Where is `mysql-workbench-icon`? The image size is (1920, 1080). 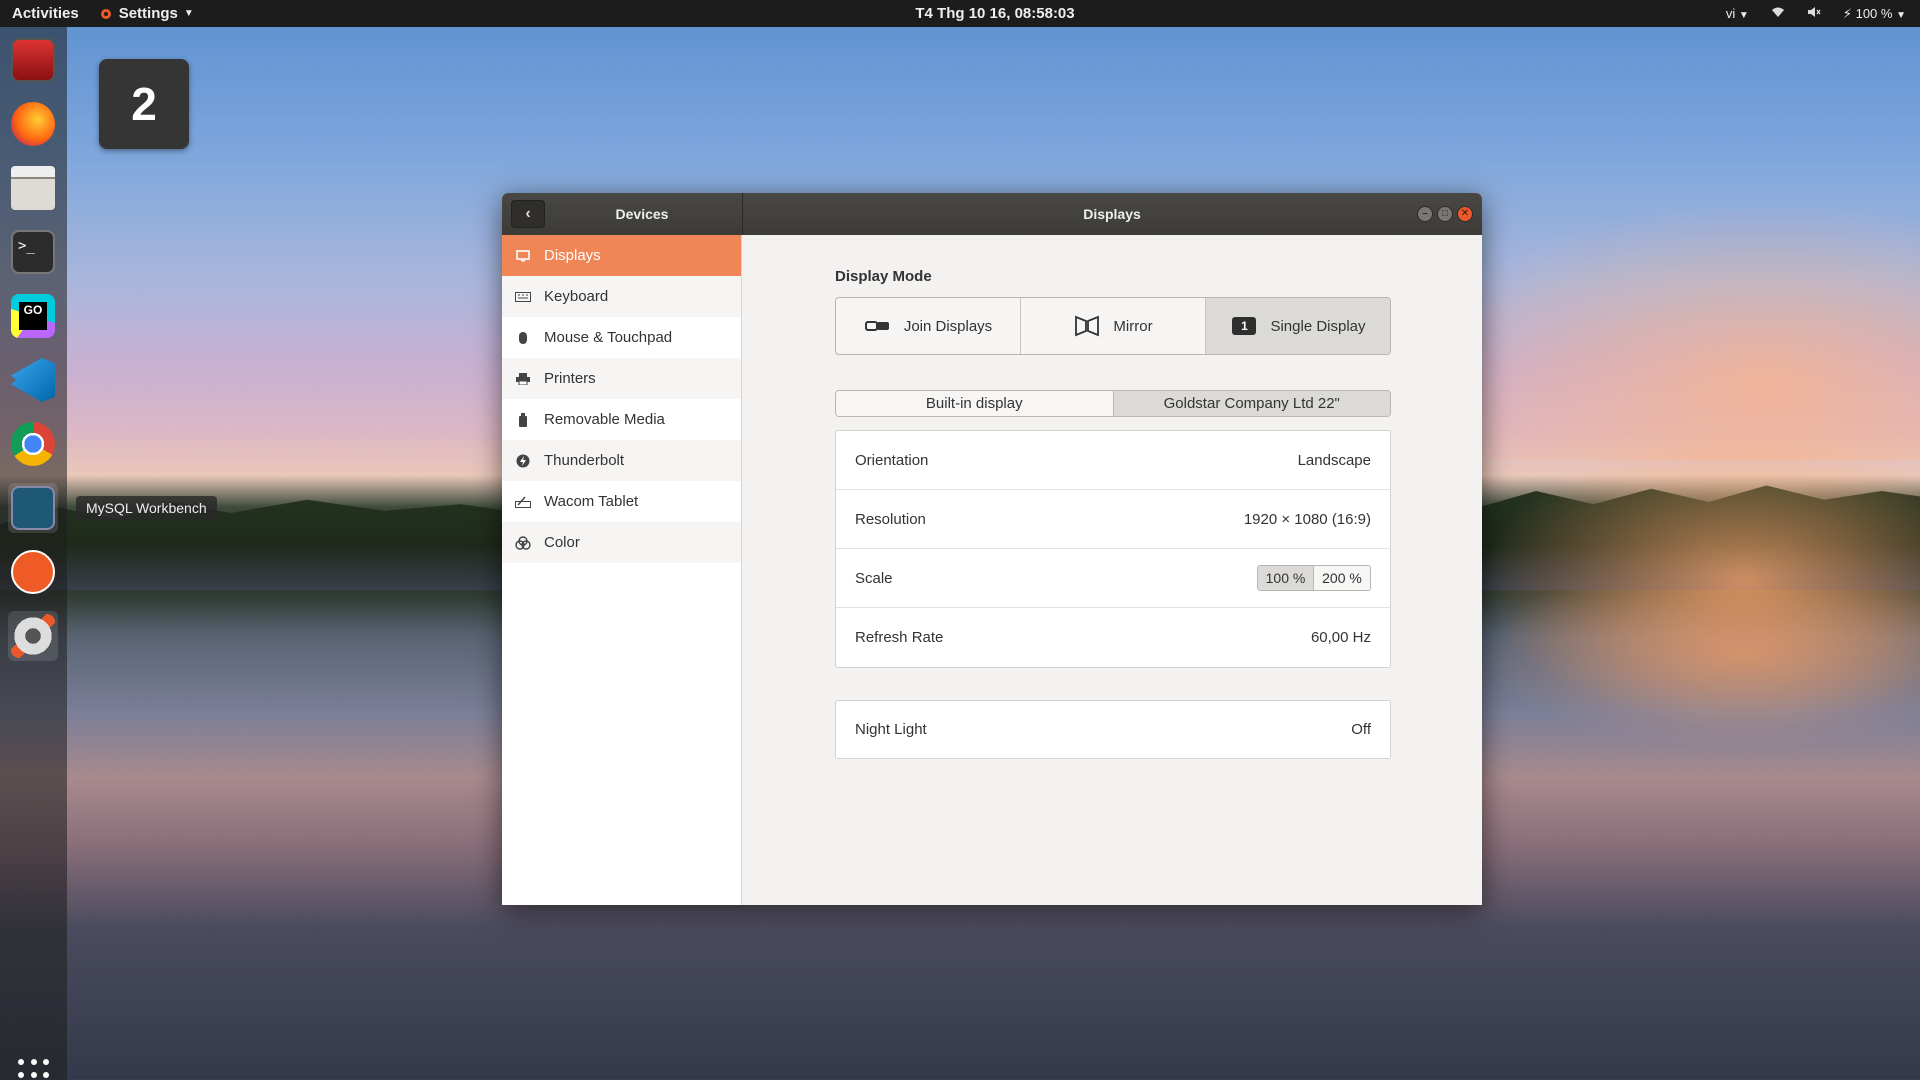 mysql-workbench-icon is located at coordinates (33, 508).